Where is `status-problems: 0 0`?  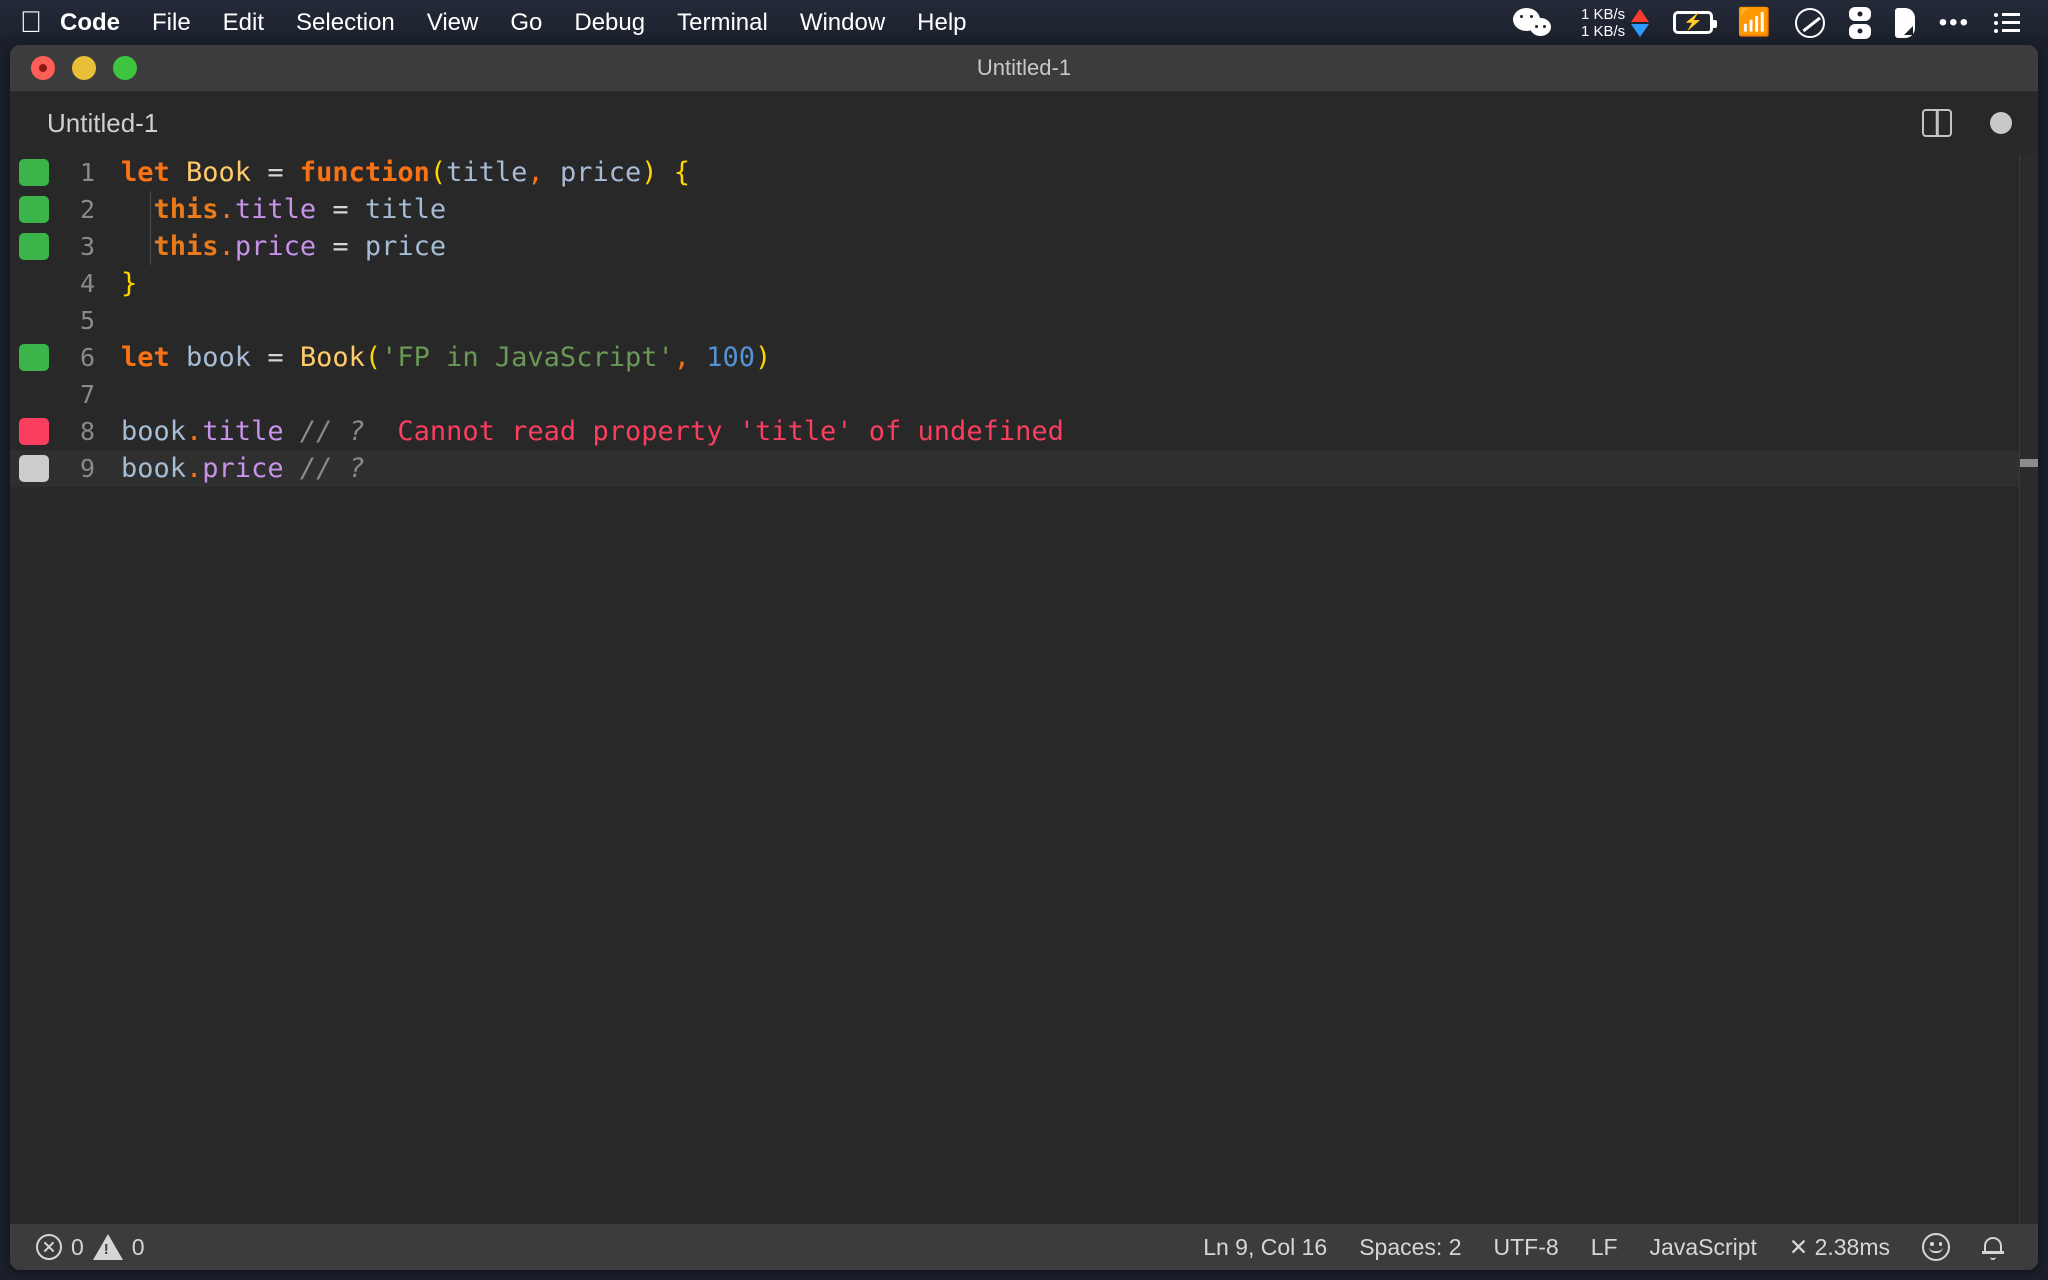 status-problems: 0 0 is located at coordinates (98, 1247).